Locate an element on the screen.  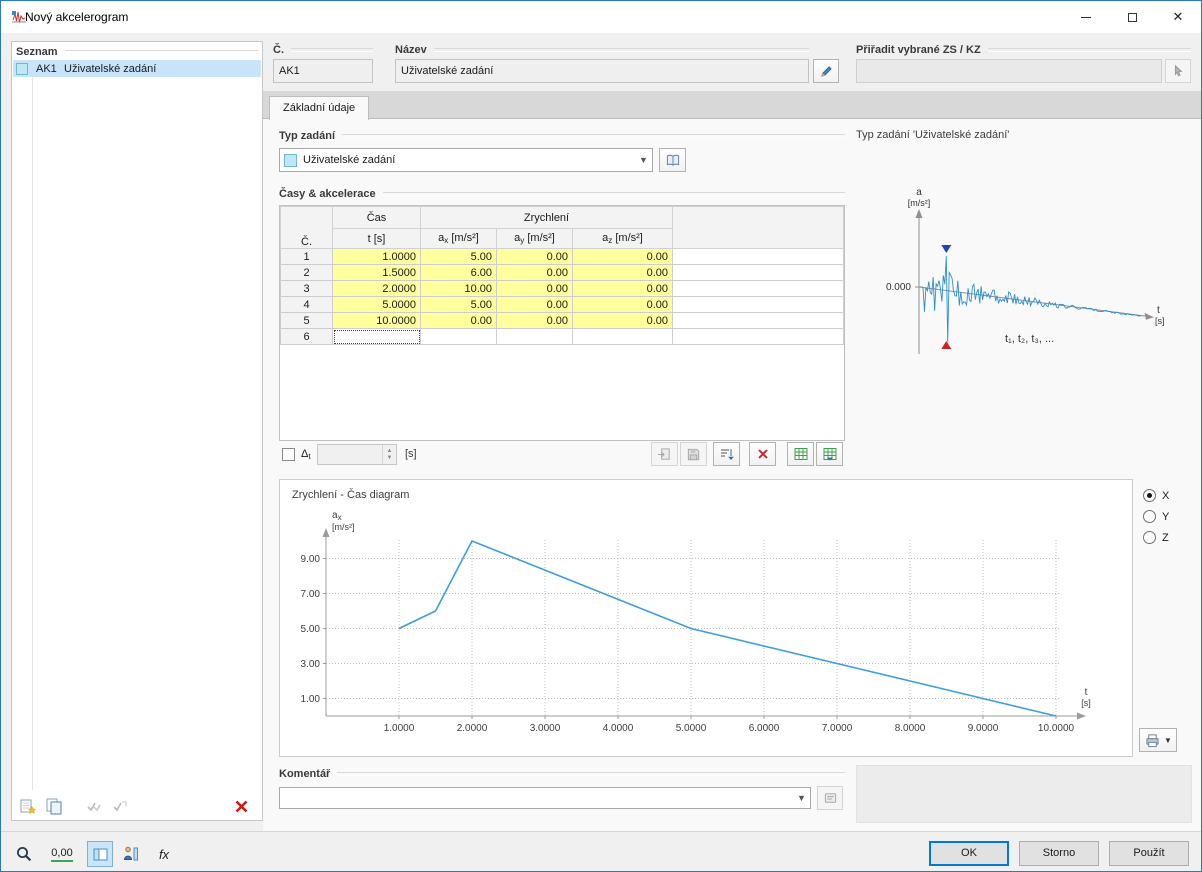
titlebar: Nový akcelerogram ✕ is located at coordinates (601, 17).